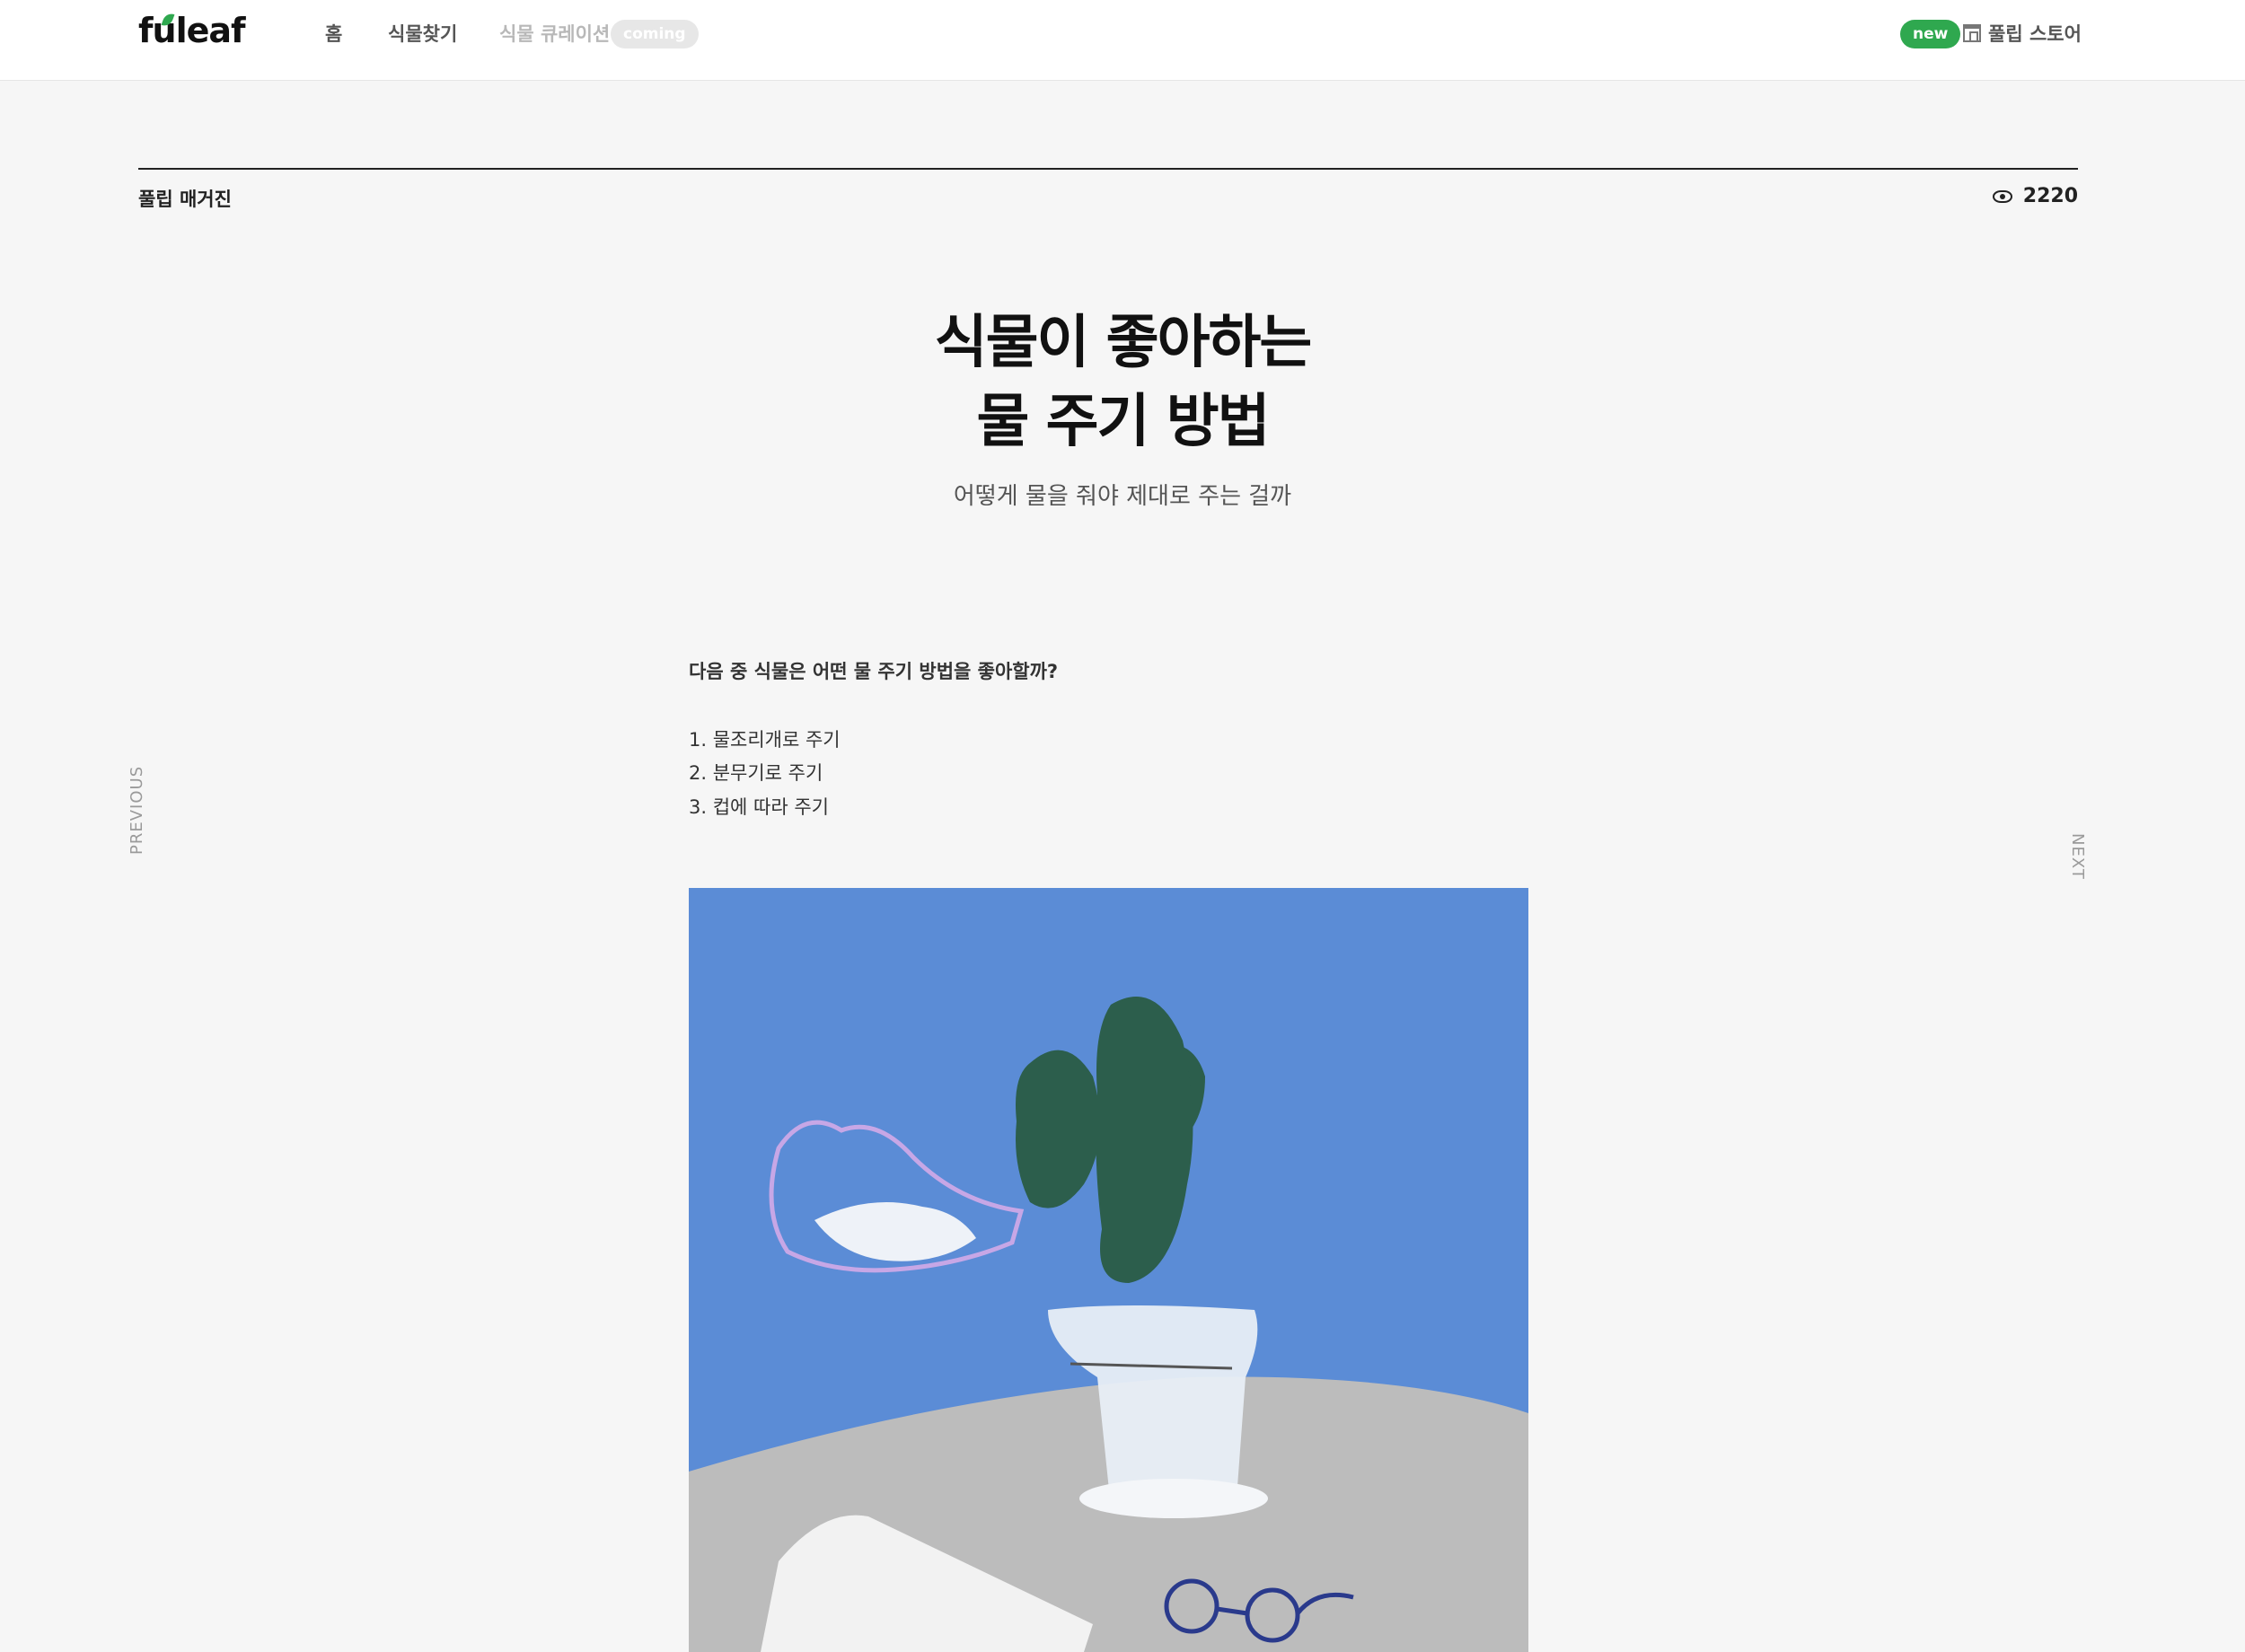 The height and width of the screenshot is (1652, 2245). I want to click on magazine-category: 풀립 매거진, so click(185, 199).